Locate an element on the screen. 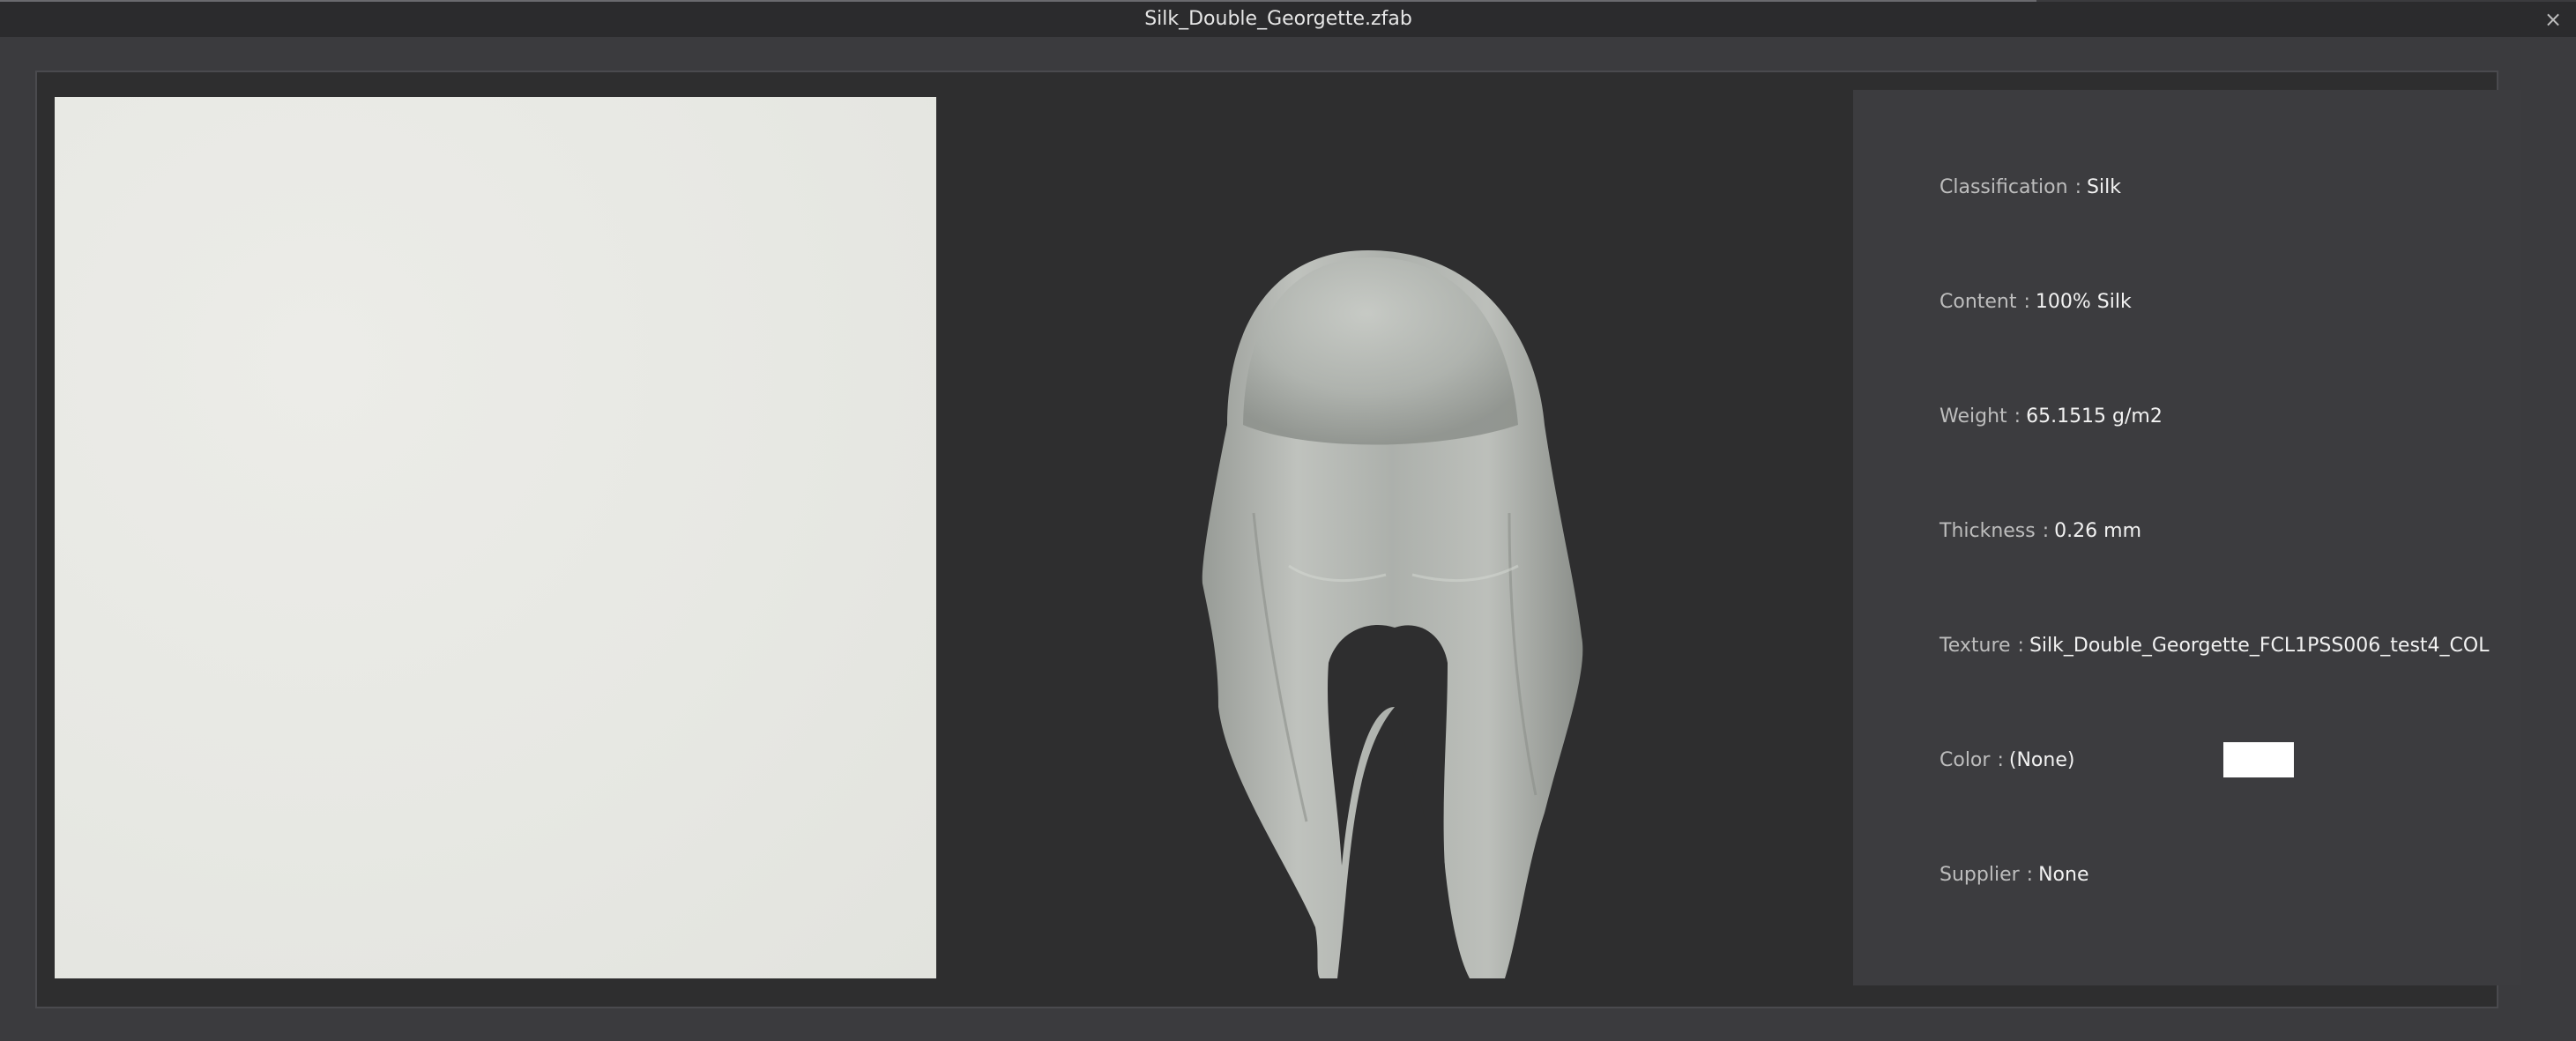 The image size is (2576, 1041). weight-row: Weight:65.1515 g/m2 is located at coordinates (2051, 416).